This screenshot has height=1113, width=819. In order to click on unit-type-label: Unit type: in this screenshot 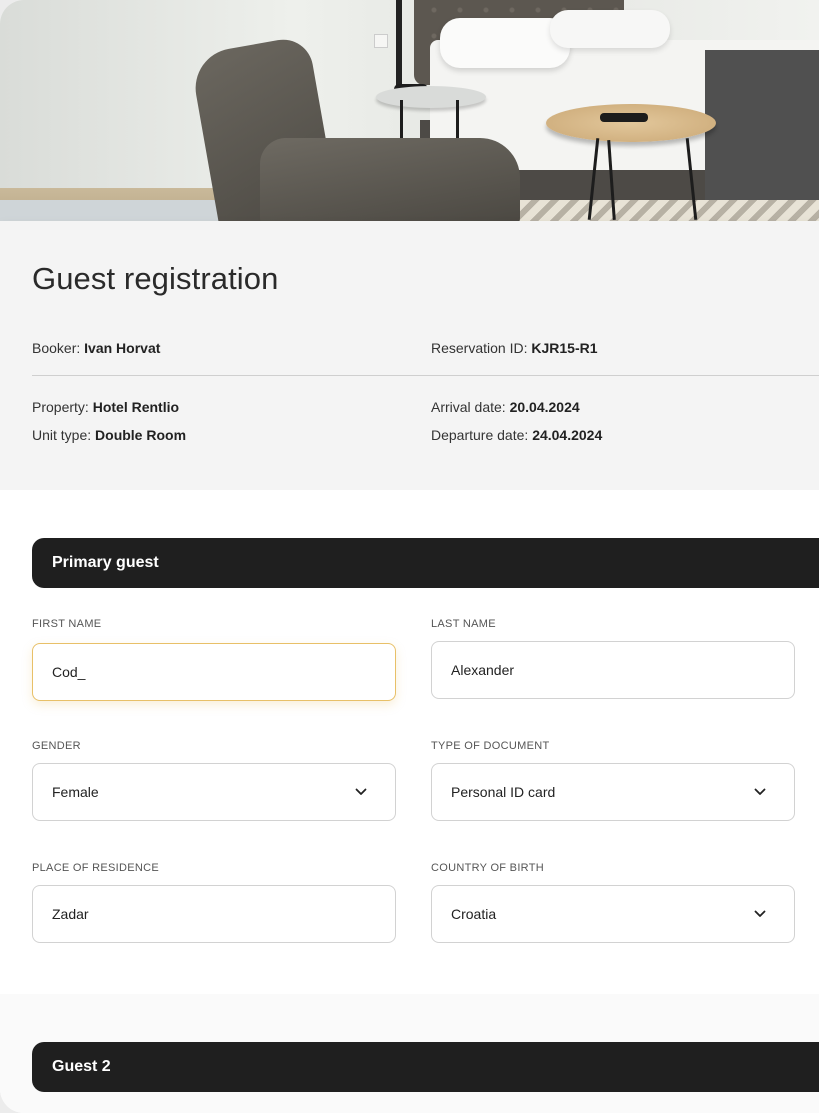, I will do `click(62, 435)`.